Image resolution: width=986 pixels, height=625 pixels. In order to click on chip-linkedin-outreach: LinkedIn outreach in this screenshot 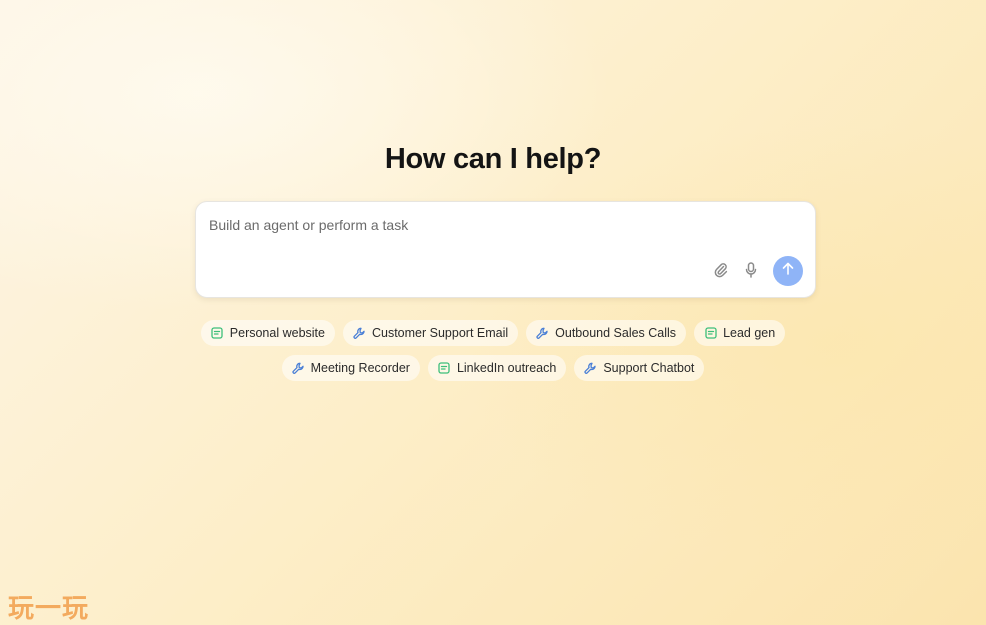, I will do `click(497, 368)`.